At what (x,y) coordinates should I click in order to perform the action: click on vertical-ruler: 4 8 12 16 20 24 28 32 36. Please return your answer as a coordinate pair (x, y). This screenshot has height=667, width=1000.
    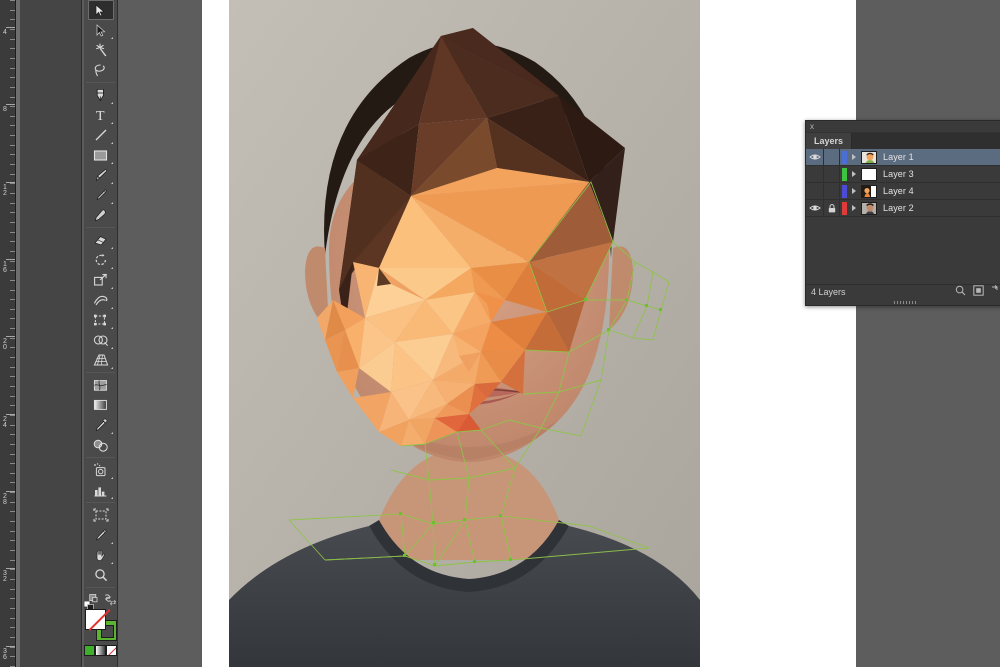
    Looking at the image, I should click on (8, 333).